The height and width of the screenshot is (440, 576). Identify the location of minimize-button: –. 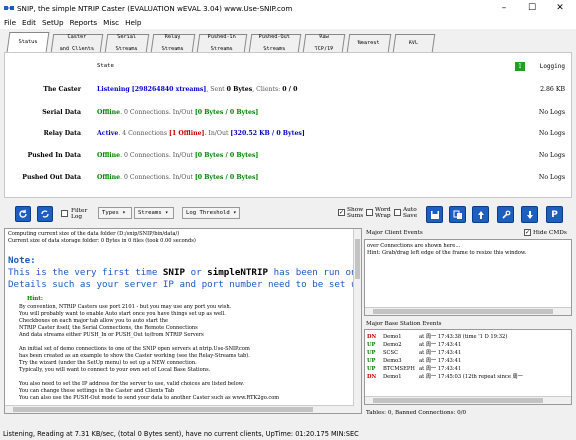
(504, 8).